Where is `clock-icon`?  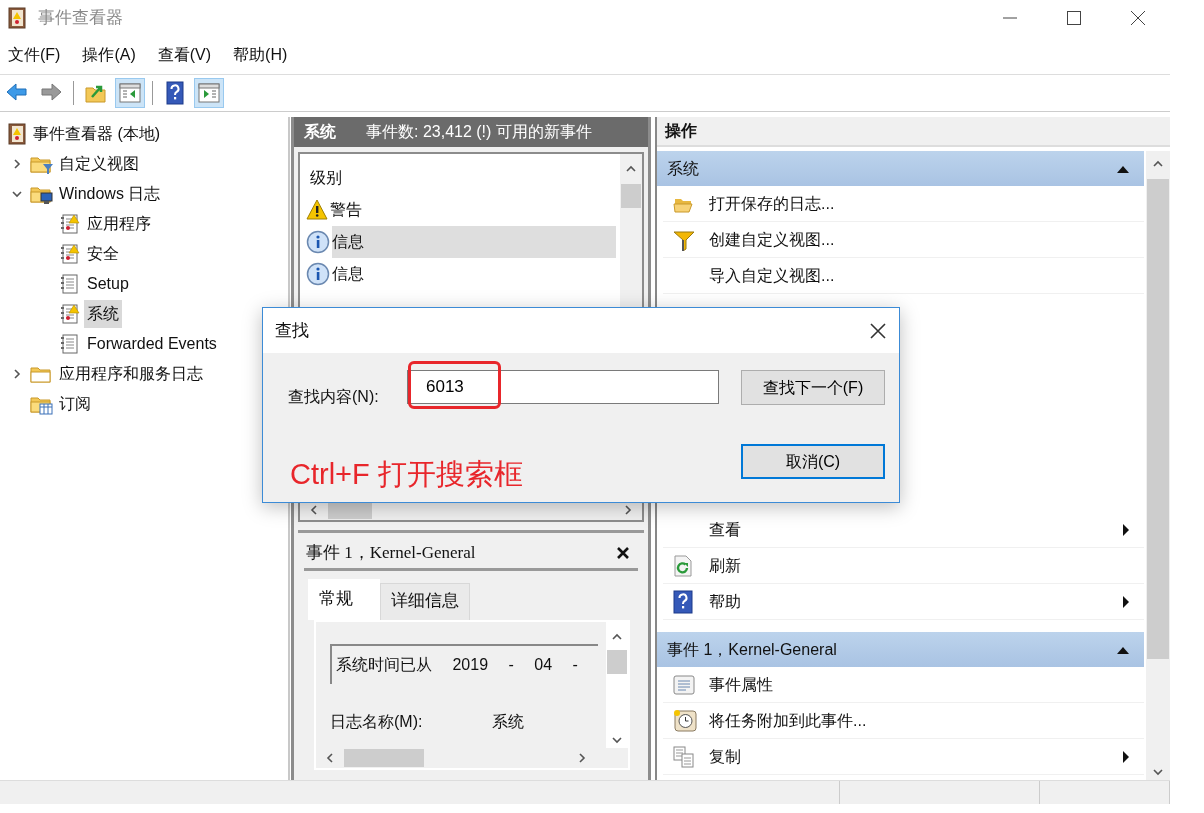 clock-icon is located at coordinates (685, 720).